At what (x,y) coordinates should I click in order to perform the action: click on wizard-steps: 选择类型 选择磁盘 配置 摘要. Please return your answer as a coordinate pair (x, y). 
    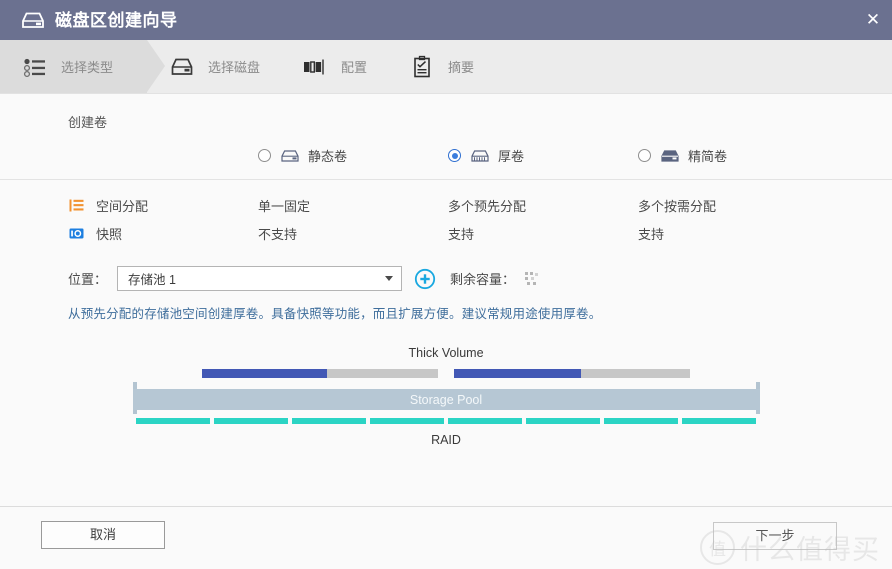
    Looking at the image, I should click on (446, 67).